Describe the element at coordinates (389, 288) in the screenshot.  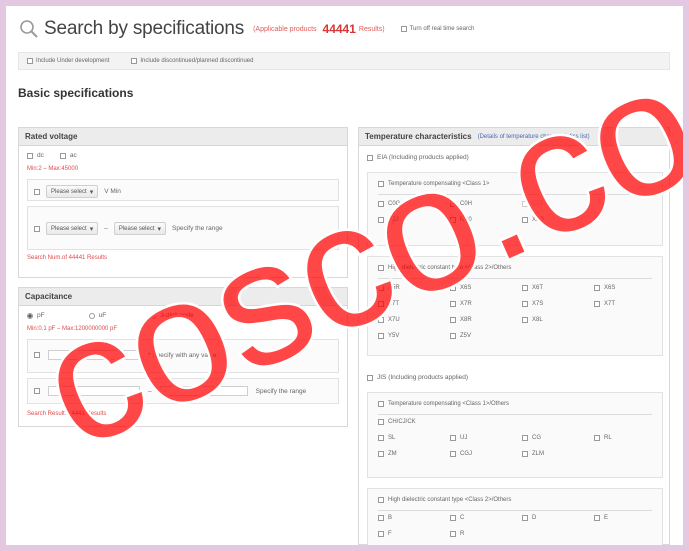
I see `code-option: X5R` at that location.